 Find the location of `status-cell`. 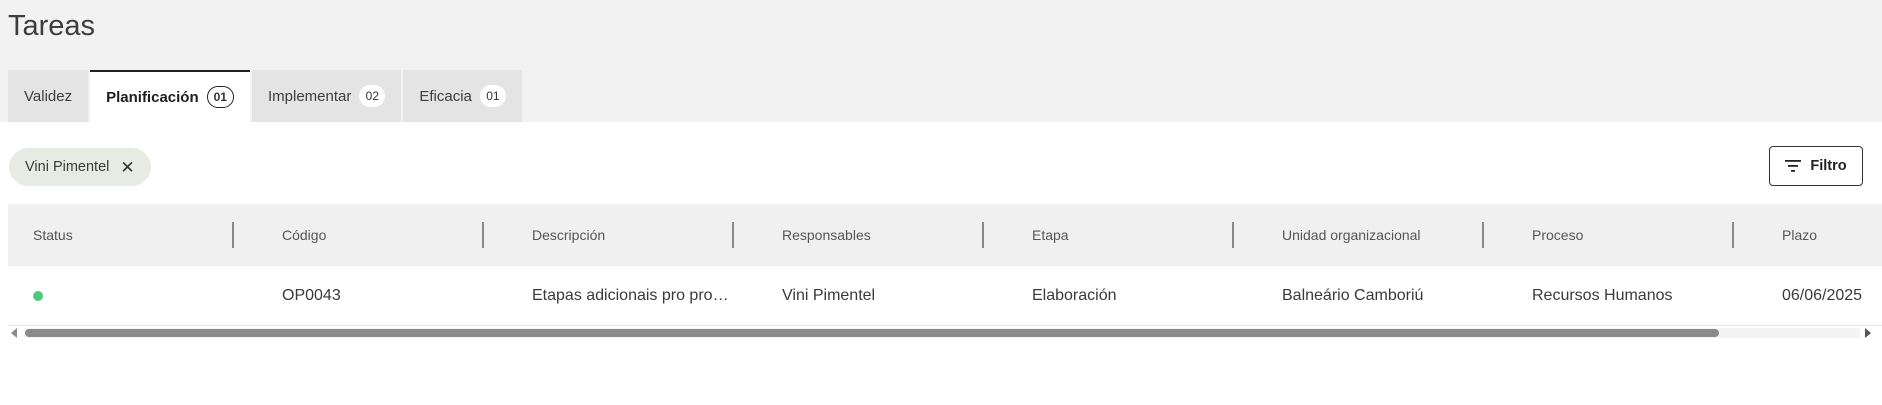

status-cell is located at coordinates (38, 296).